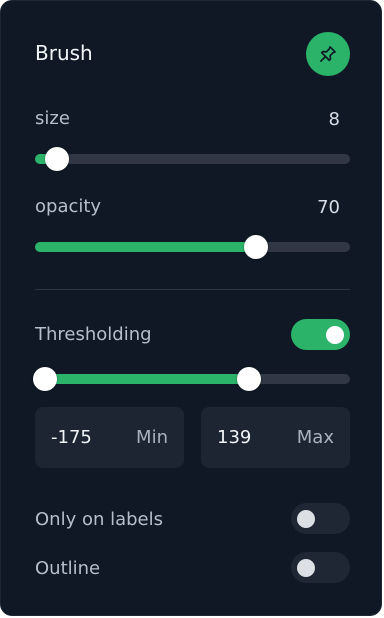  I want to click on opacity-value: 70, so click(328, 207).